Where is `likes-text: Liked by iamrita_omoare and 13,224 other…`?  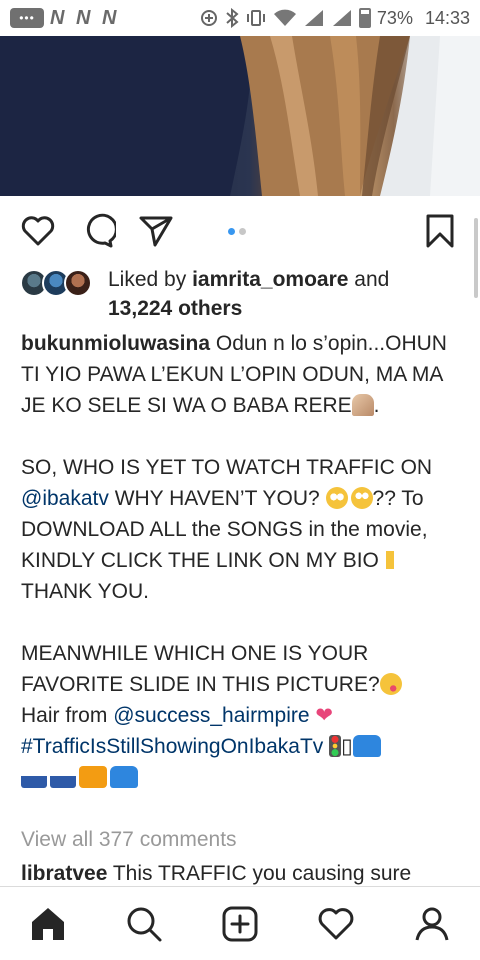
likes-text: Liked by iamrita_omoare and 13,224 other… is located at coordinates (283, 294).